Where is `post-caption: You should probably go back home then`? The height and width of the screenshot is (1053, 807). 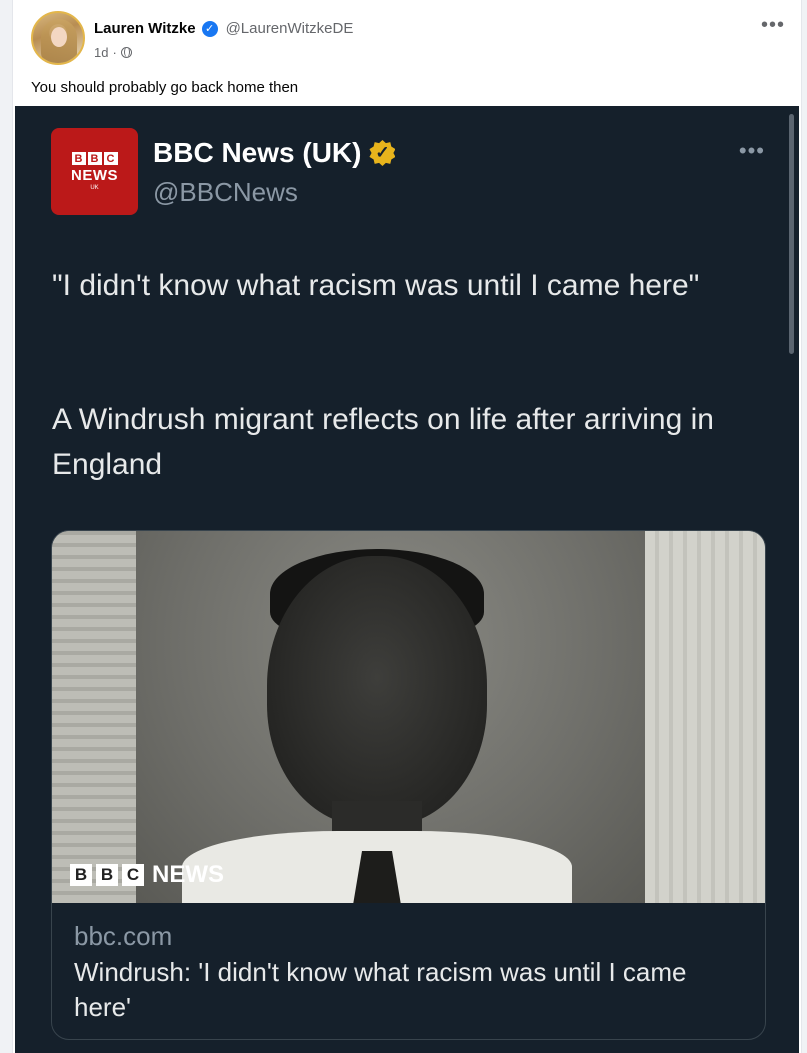
post-caption: You should probably go back home then is located at coordinates (165, 87).